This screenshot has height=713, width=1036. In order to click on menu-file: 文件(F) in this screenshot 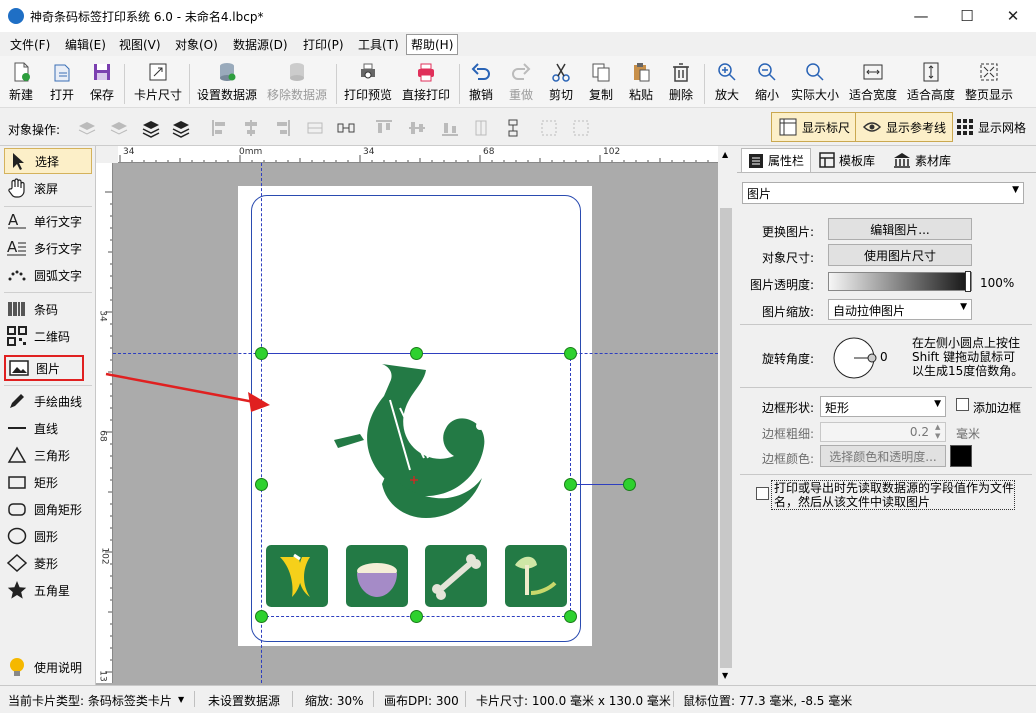, I will do `click(30, 44)`.